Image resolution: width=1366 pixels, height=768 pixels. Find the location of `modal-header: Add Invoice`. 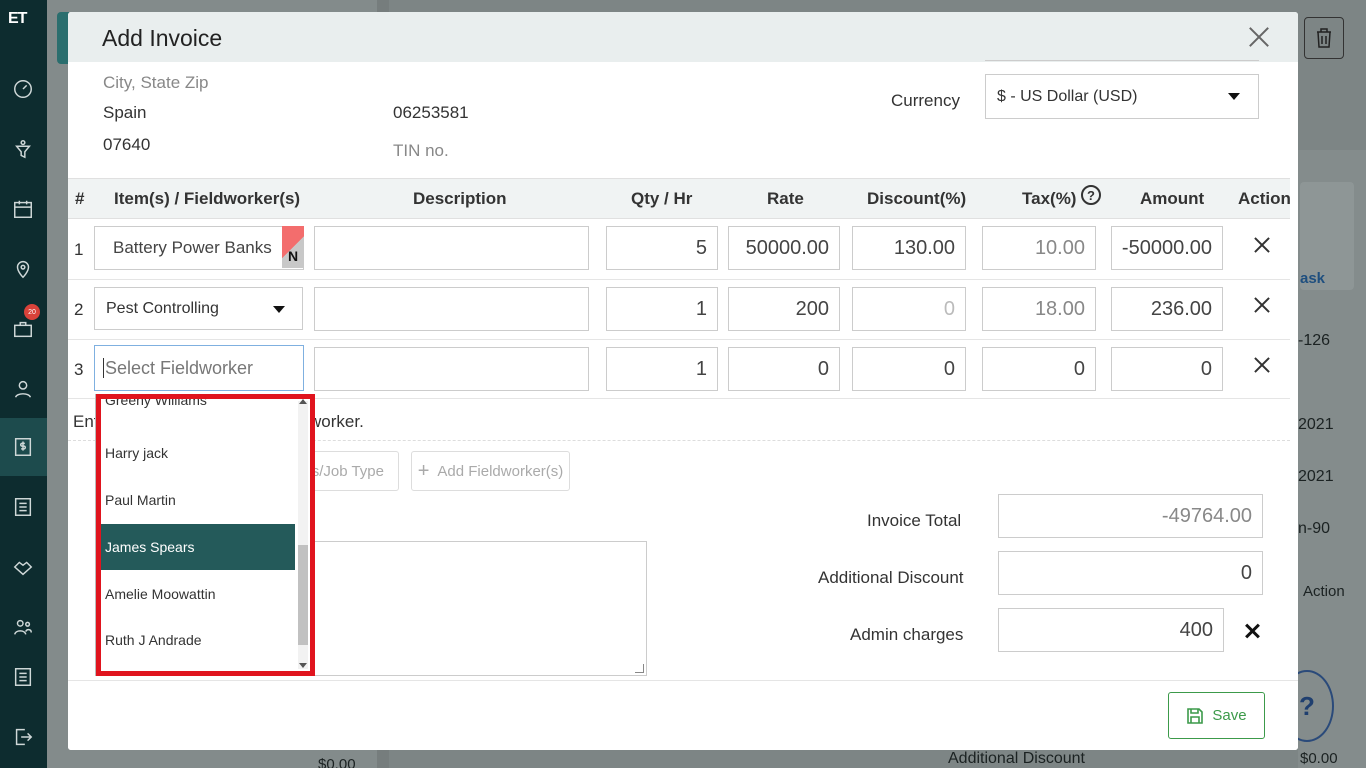

modal-header: Add Invoice is located at coordinates (683, 37).